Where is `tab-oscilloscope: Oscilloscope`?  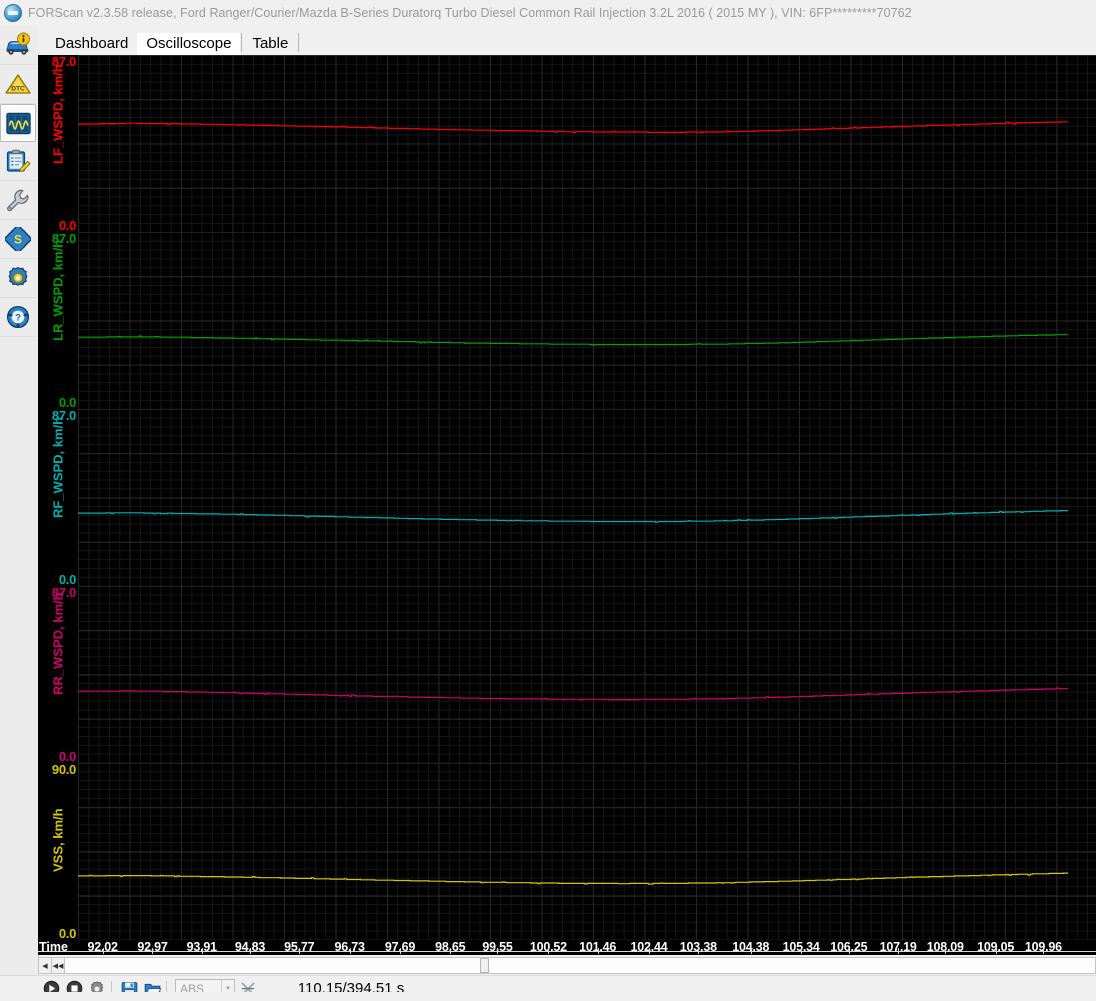 tab-oscilloscope: Oscilloscope is located at coordinates (189, 45).